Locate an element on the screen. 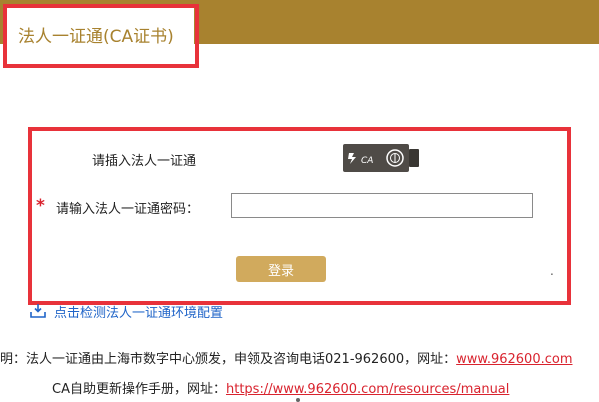  tab-ca-certificate: 法人一证通(CA证书) is located at coordinates (100, 35).